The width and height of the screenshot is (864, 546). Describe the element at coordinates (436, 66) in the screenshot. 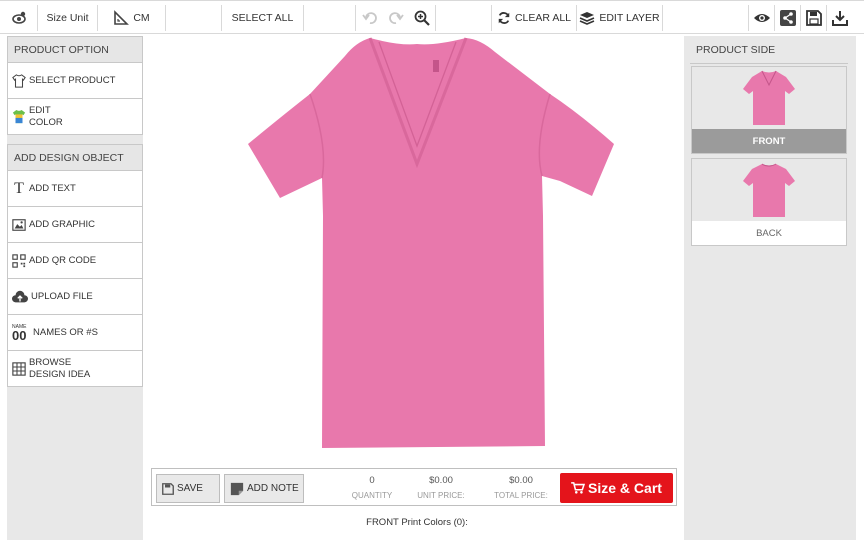

I see `shirt-tag` at that location.